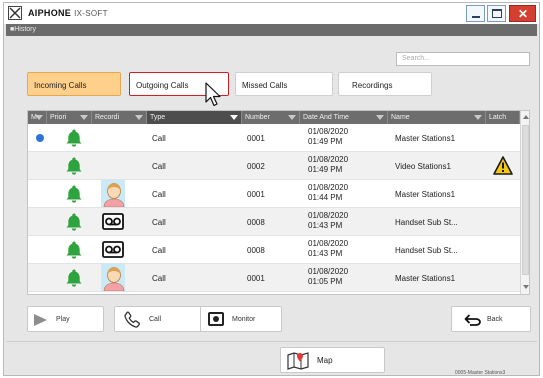 Image resolution: width=543 pixels, height=378 pixels. What do you see at coordinates (271, 13) in the screenshot?
I see `title-bar: AIPHONE IX-SOFT ✕` at bounding box center [271, 13].